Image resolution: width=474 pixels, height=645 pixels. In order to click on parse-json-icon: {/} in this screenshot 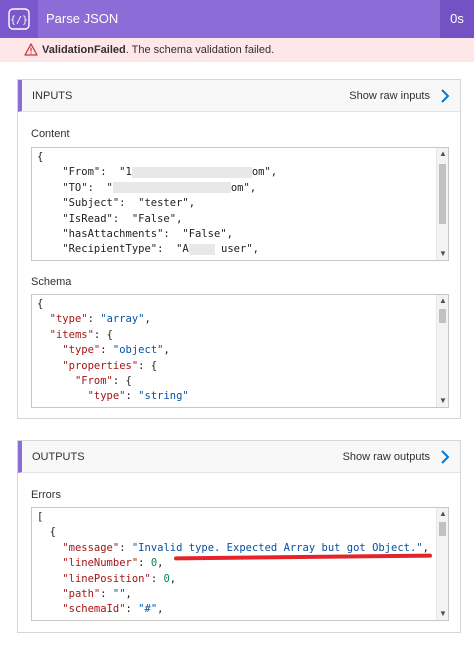, I will do `click(19, 19)`.